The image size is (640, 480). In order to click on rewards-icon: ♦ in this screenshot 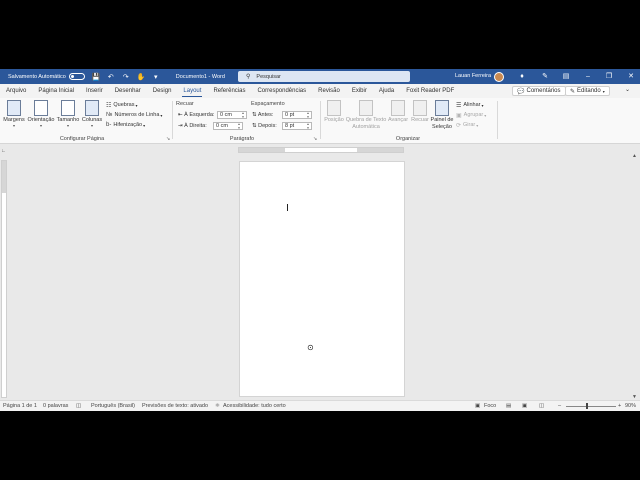, I will do `click(522, 76)`.